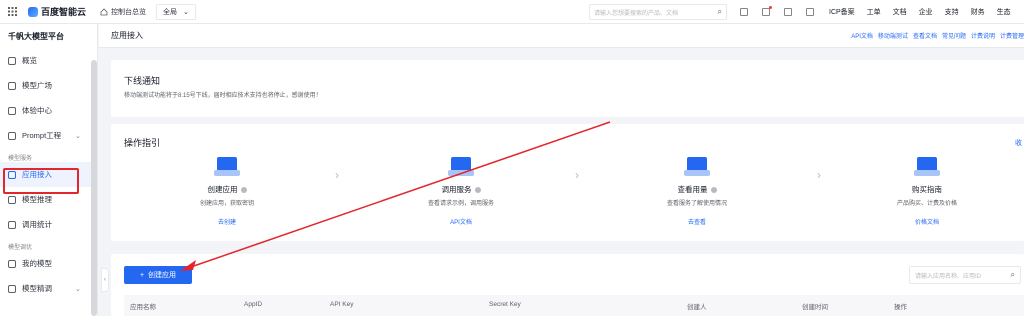 The width and height of the screenshot is (1024, 316). What do you see at coordinates (162, 275) in the screenshot?
I see `create-app-label: 创建应用` at bounding box center [162, 275].